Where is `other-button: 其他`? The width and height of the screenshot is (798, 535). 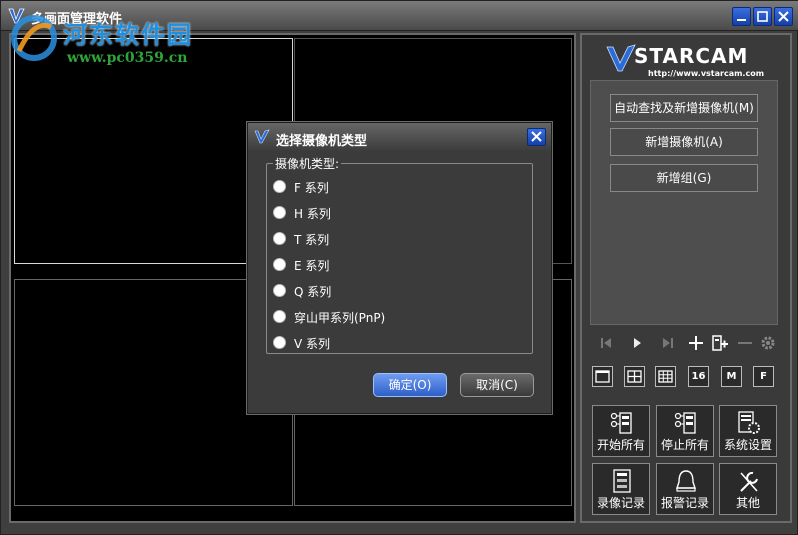
other-button: 其他 is located at coordinates (748, 489).